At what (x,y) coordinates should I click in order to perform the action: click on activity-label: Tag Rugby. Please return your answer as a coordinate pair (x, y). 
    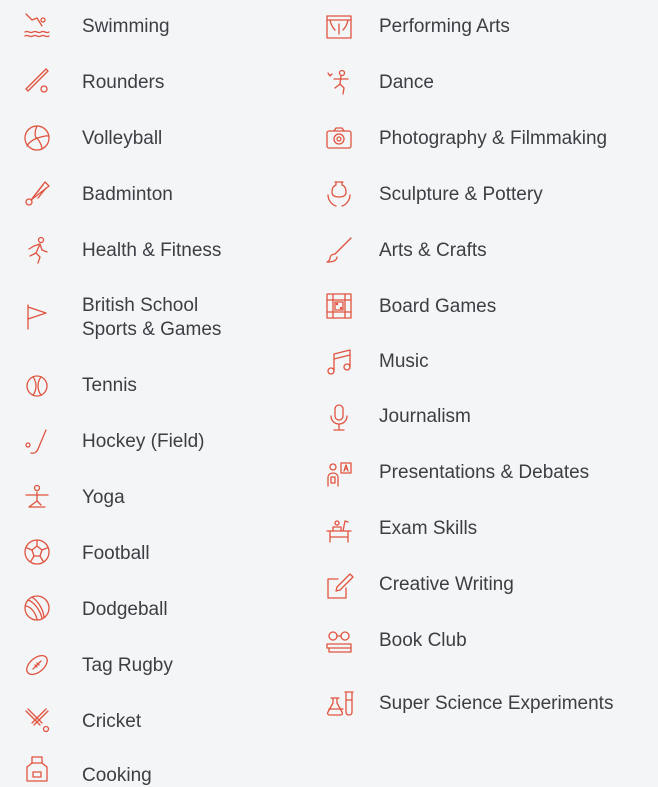
    Looking at the image, I should click on (127, 665).